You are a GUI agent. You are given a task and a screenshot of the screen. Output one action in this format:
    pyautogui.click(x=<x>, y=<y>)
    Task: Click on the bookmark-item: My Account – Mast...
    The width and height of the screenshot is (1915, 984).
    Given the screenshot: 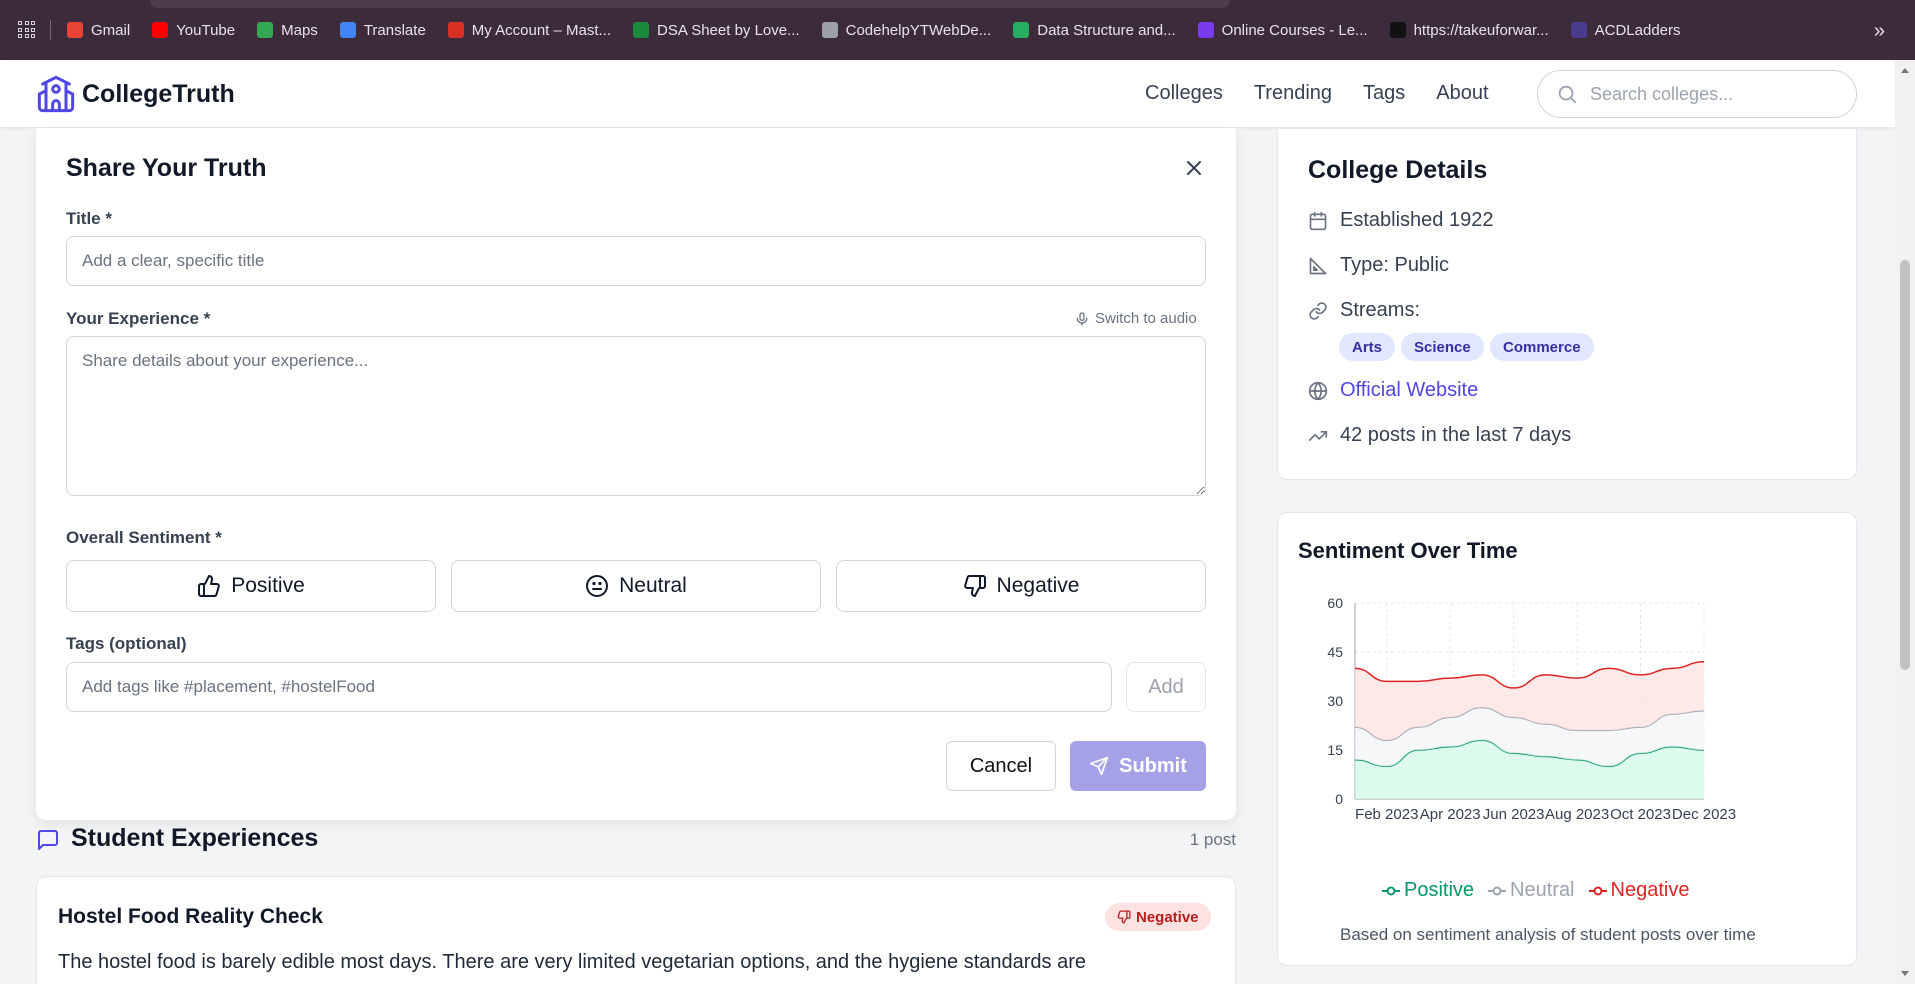 What is the action you would take?
    pyautogui.click(x=529, y=30)
    